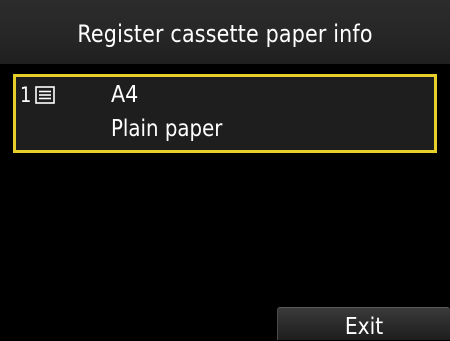  Describe the element at coordinates (167, 129) in the screenshot. I see `paper-type-value: Plain paper` at that location.